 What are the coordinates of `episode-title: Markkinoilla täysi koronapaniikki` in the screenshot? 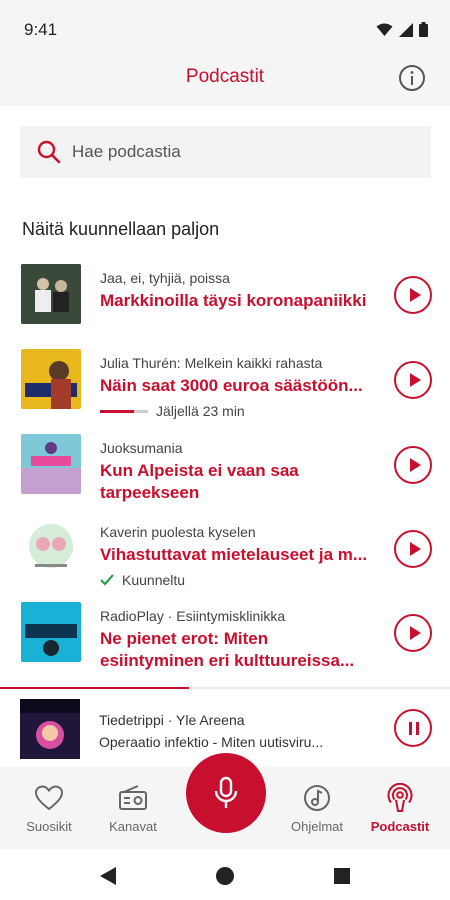 It's located at (237, 301).